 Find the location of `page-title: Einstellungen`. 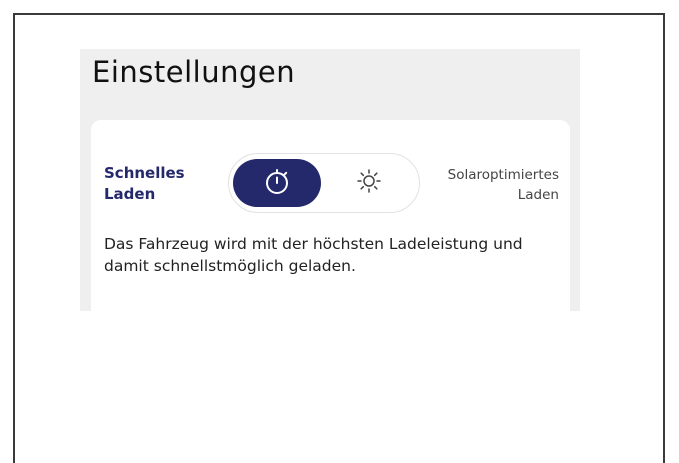

page-title: Einstellungen is located at coordinates (194, 72).